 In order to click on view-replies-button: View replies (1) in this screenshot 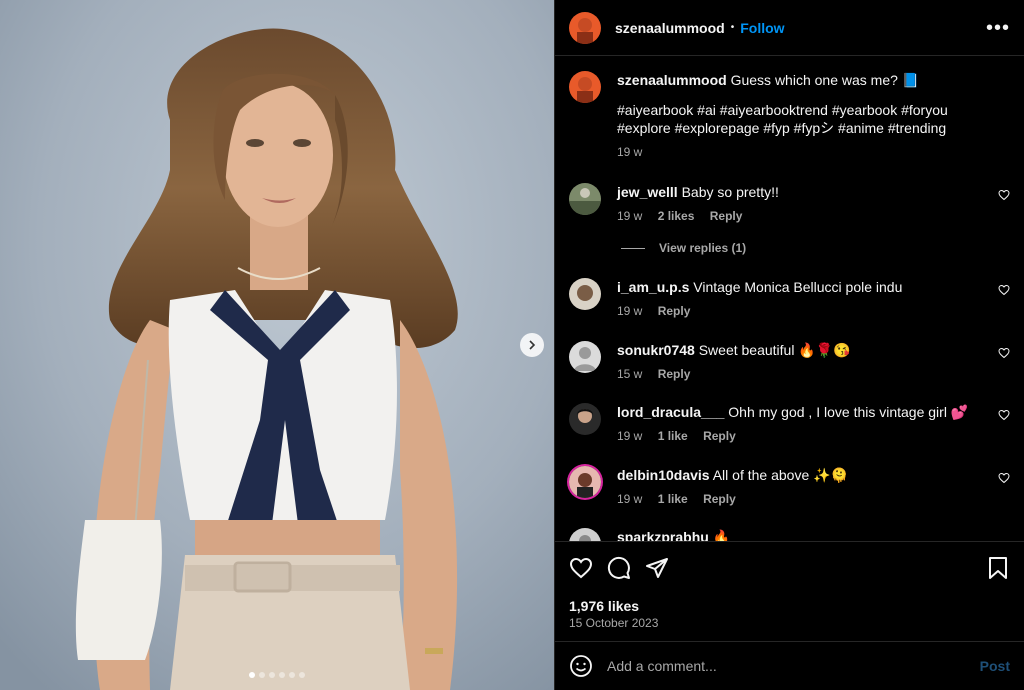, I will do `click(683, 248)`.